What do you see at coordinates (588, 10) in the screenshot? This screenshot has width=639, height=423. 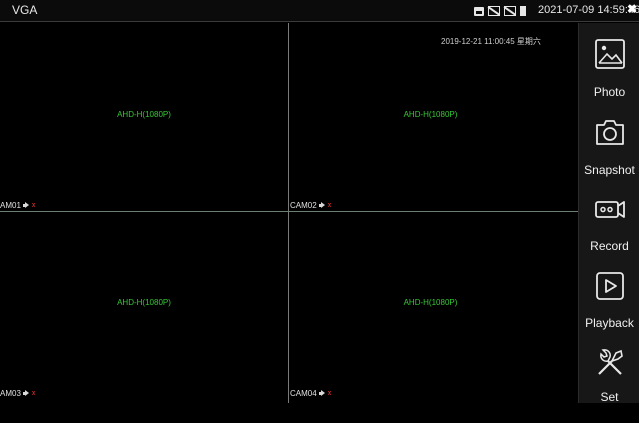 I see `system-clock: 2021-07-09 14:59:46` at bounding box center [588, 10].